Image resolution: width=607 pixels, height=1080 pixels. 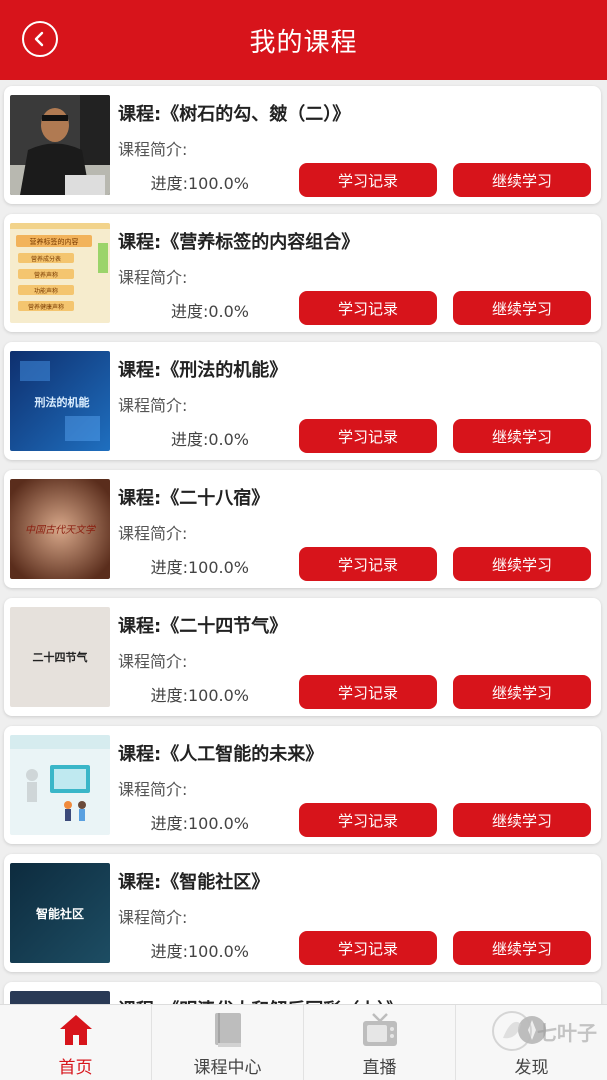 What do you see at coordinates (60, 273) in the screenshot?
I see `course-thumbnail-nutrition: 营养标签的内容 营养成分表 营养声称 功能声称 营养健康声称` at bounding box center [60, 273].